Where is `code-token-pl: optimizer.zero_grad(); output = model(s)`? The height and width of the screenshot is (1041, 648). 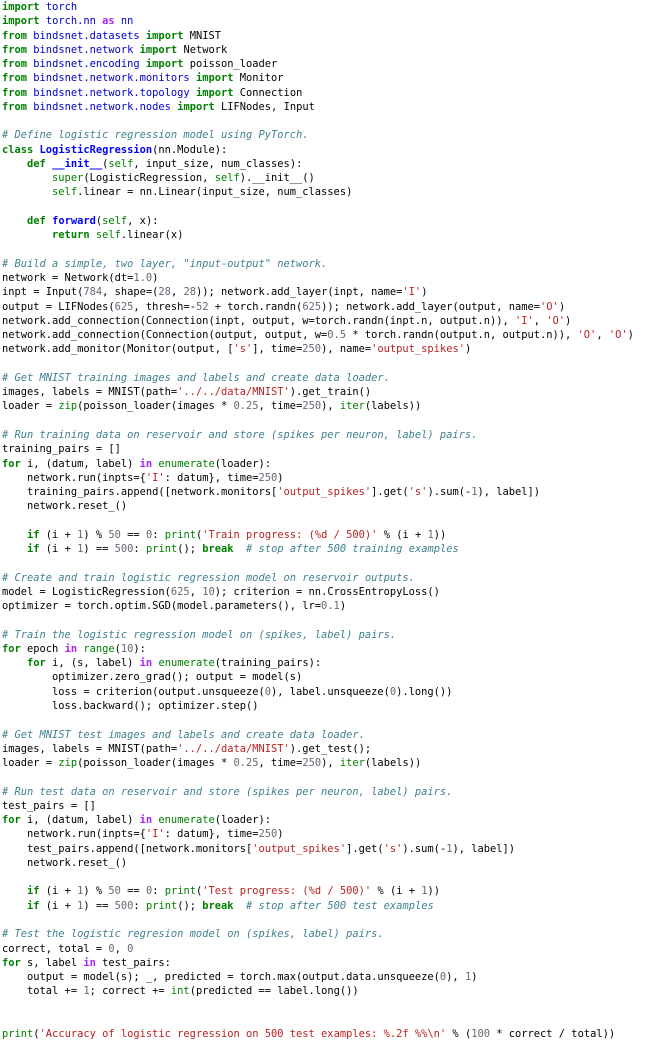 code-token-pl: optimizer.zero_grad(); output = model(s) is located at coordinates (152, 677).